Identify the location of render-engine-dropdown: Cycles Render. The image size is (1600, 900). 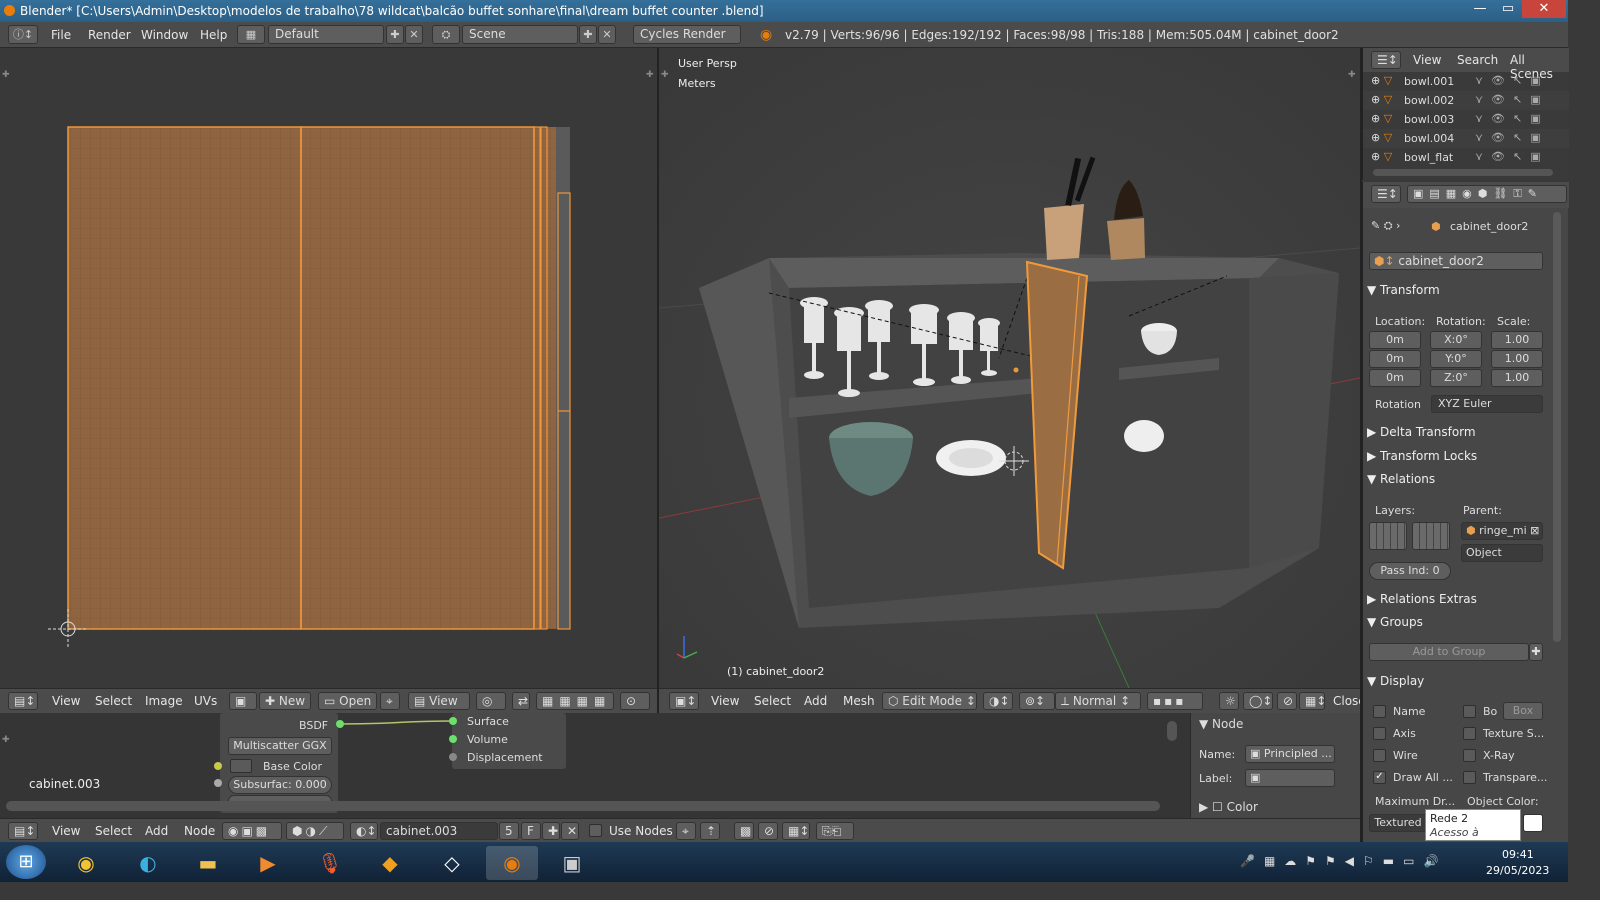
(687, 34).